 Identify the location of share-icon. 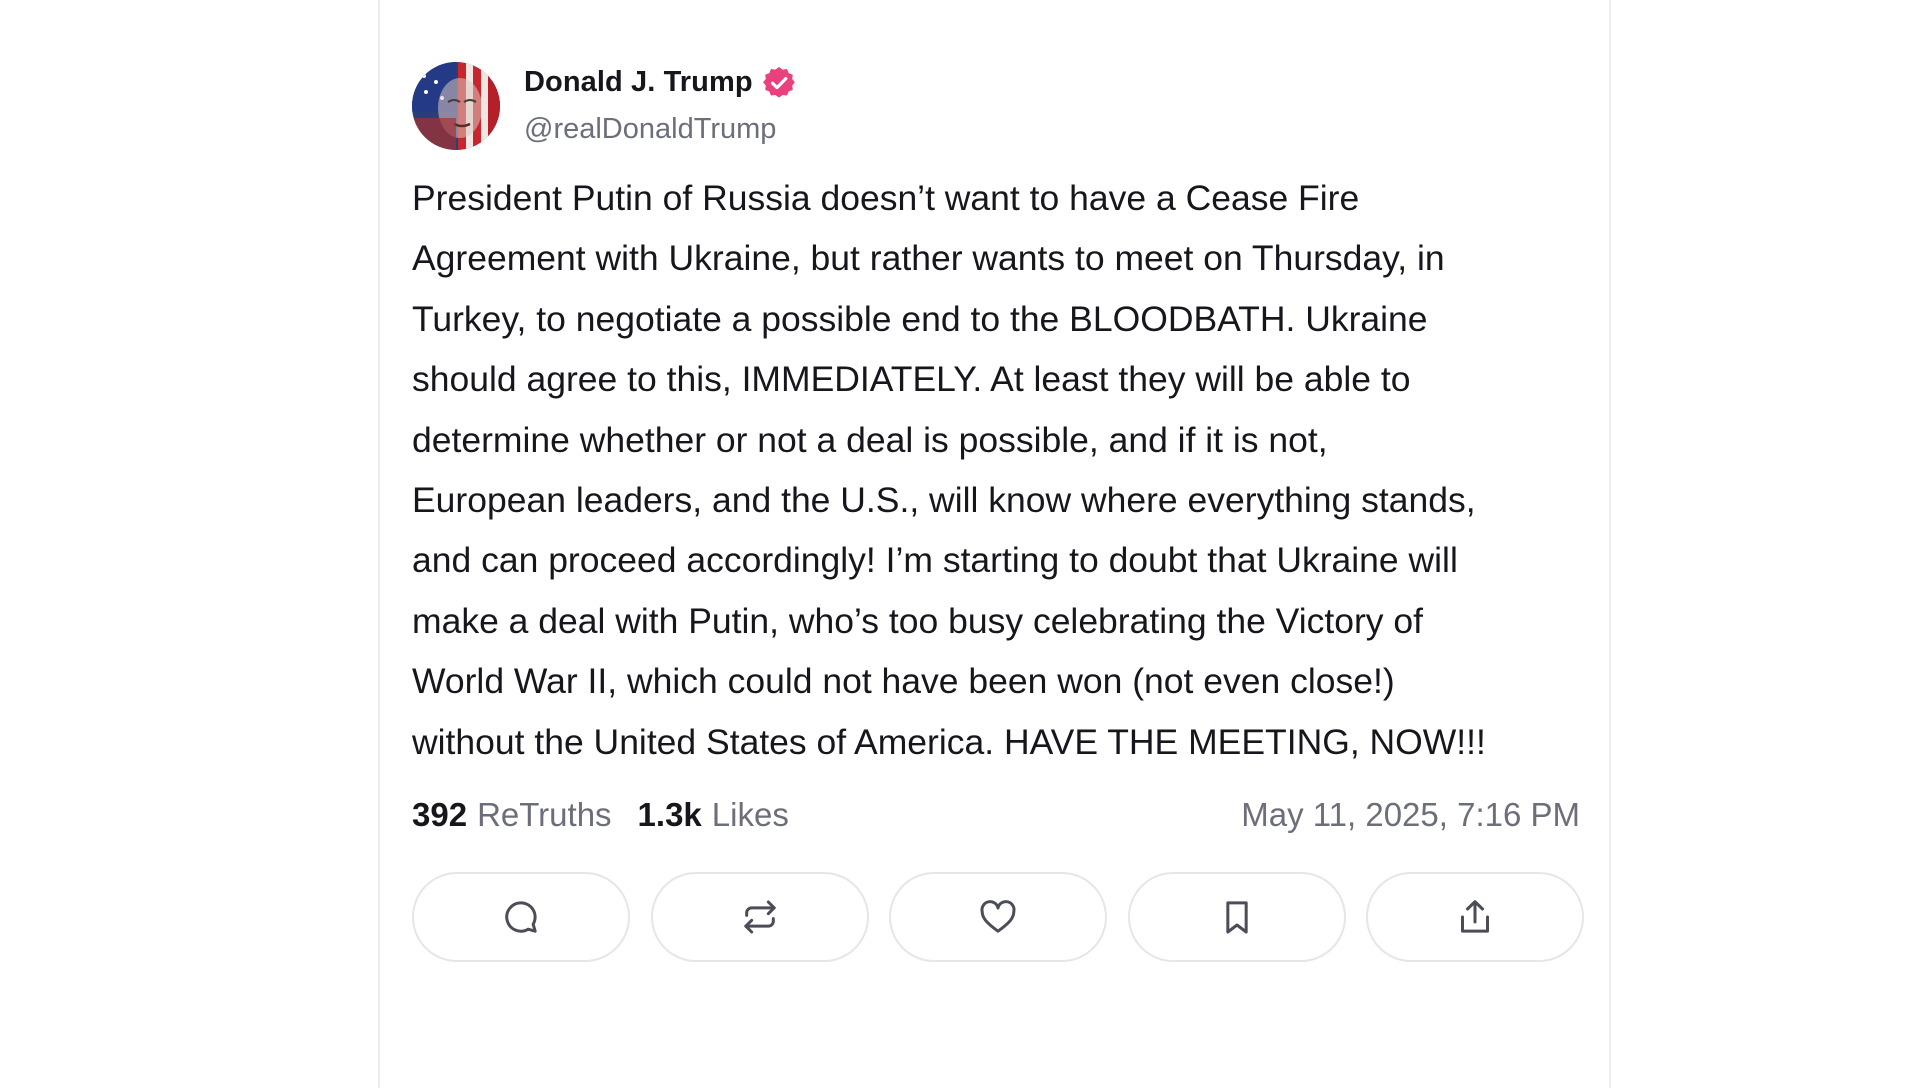
(1475, 916).